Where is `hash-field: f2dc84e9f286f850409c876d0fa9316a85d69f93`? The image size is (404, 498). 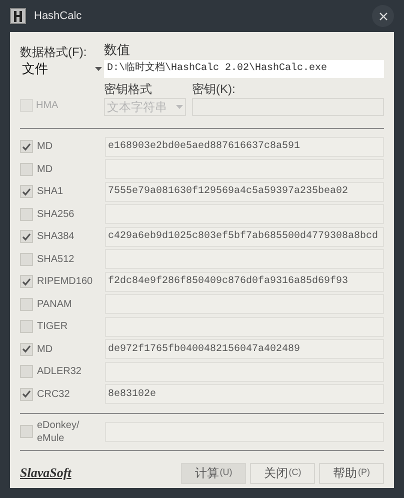
hash-field: f2dc84e9f286f850409c876d0fa9316a85d69f93 is located at coordinates (244, 282).